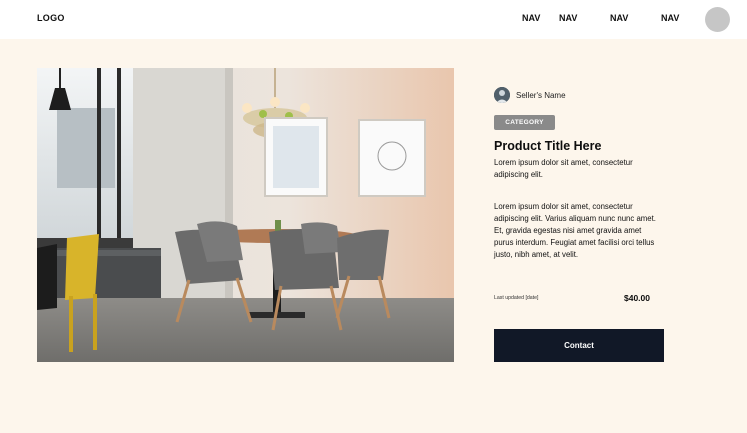  I want to click on seller-avatar-icon, so click(502, 95).